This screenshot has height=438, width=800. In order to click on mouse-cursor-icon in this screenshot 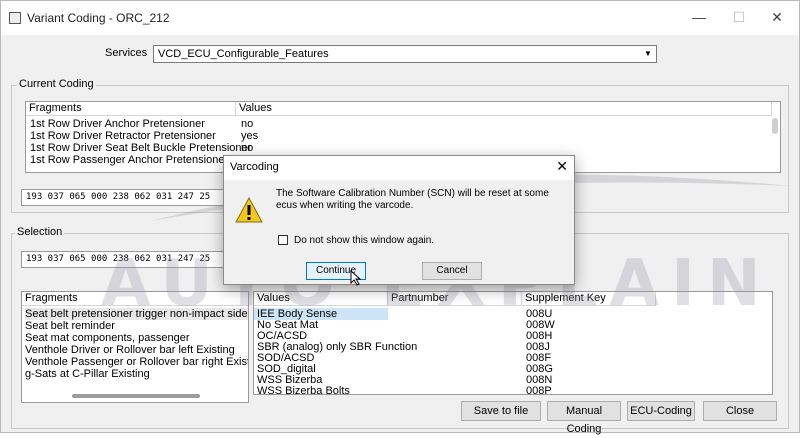, I will do `click(356, 278)`.